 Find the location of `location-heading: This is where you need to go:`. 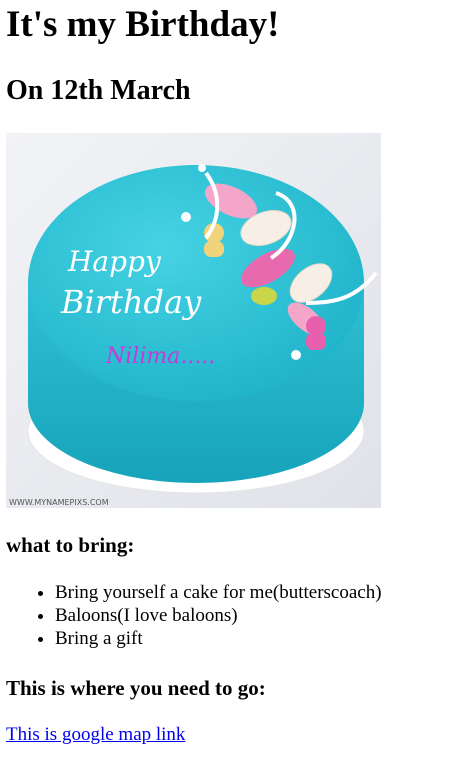

location-heading: This is where you need to go: is located at coordinates (136, 688).